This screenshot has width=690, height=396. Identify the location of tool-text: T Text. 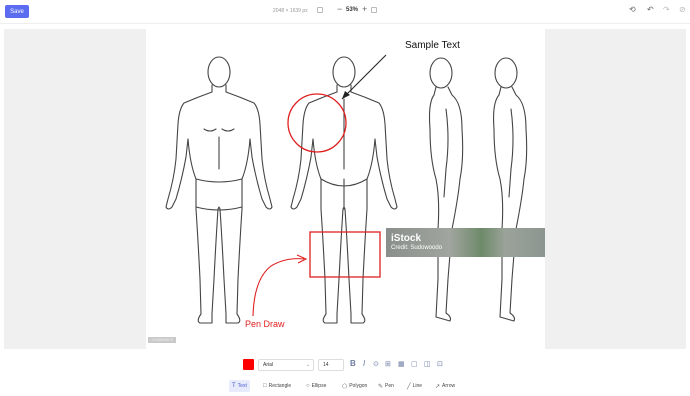
(239, 386).